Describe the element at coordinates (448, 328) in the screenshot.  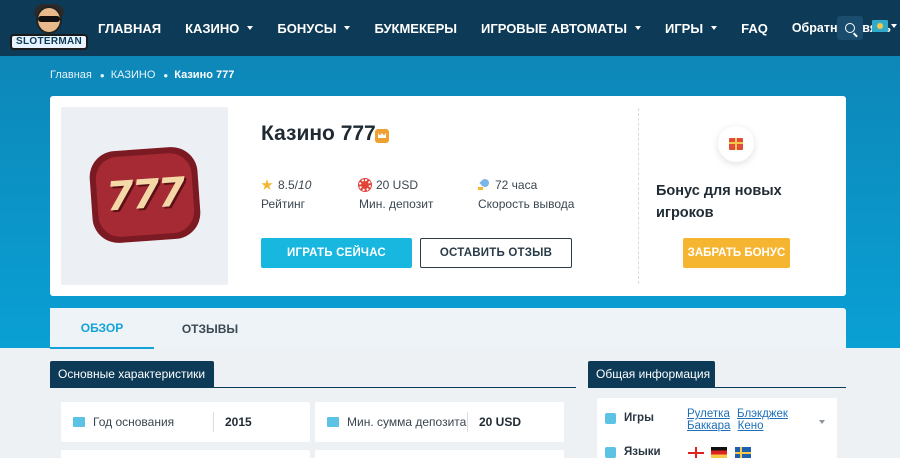
I see `review-tabs: ОБЗОР ОТЗЫВЫ` at that location.